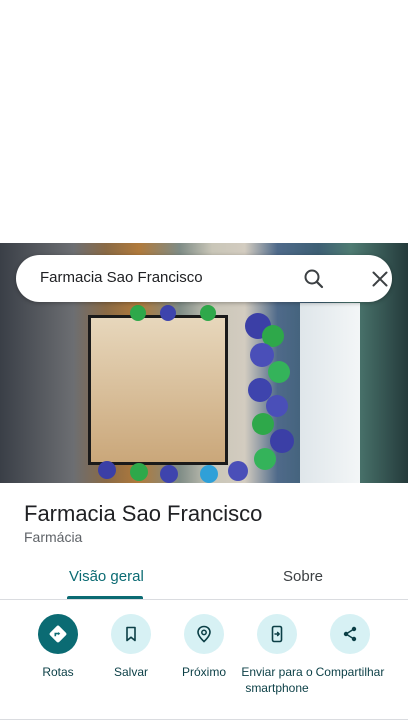 The width and height of the screenshot is (408, 726). I want to click on active-tab-indicator, so click(105, 597).